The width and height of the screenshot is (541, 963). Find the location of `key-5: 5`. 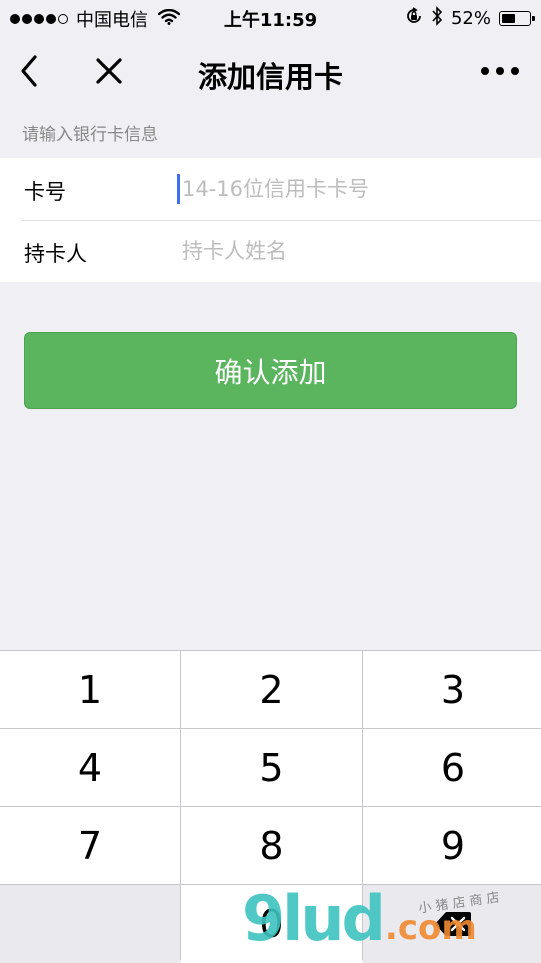

key-5: 5 is located at coordinates (271, 767).